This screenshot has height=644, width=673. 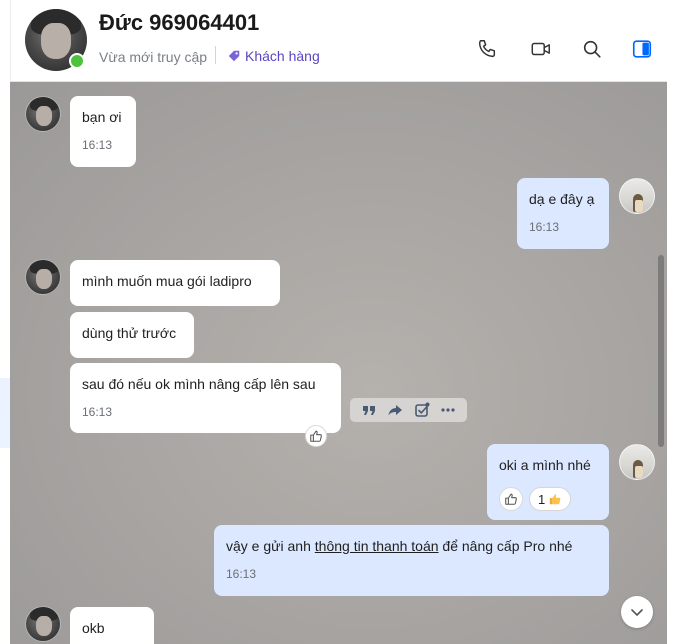 What do you see at coordinates (377, 546) in the screenshot?
I see `payment-info-link: thông tin thanh toán` at bounding box center [377, 546].